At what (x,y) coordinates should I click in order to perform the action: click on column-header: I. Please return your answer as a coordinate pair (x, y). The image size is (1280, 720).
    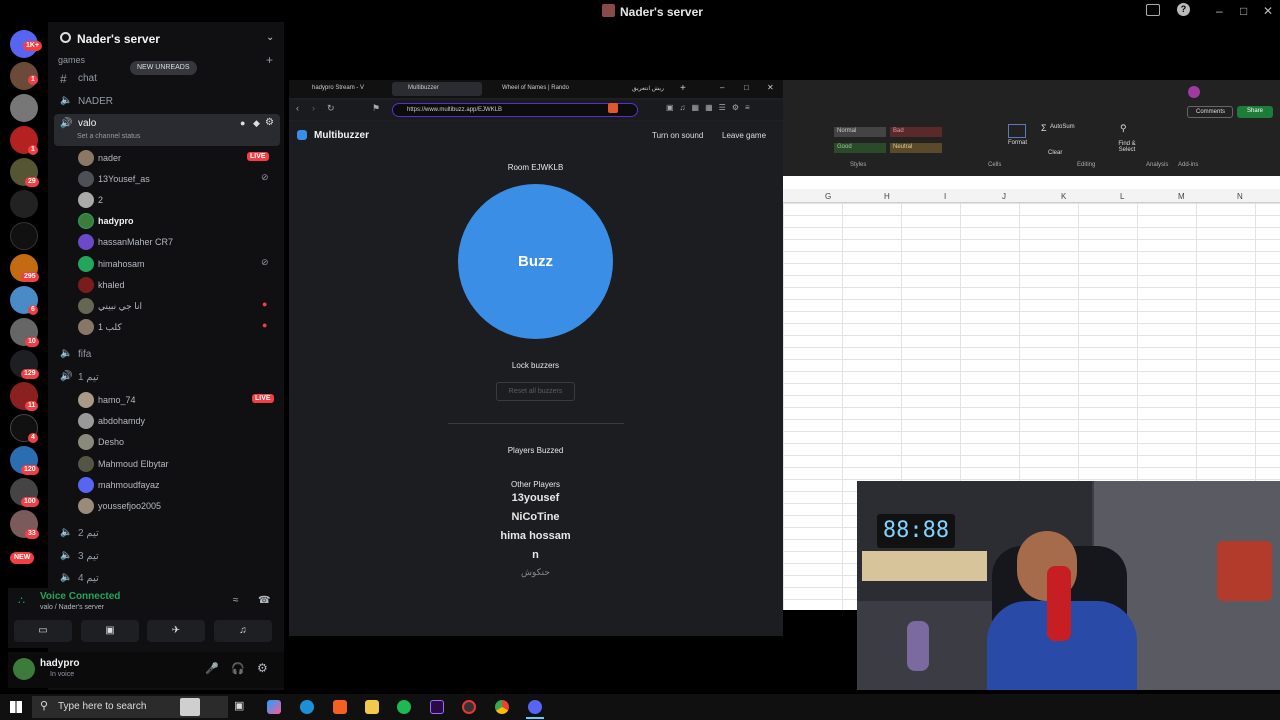
    Looking at the image, I should click on (945, 196).